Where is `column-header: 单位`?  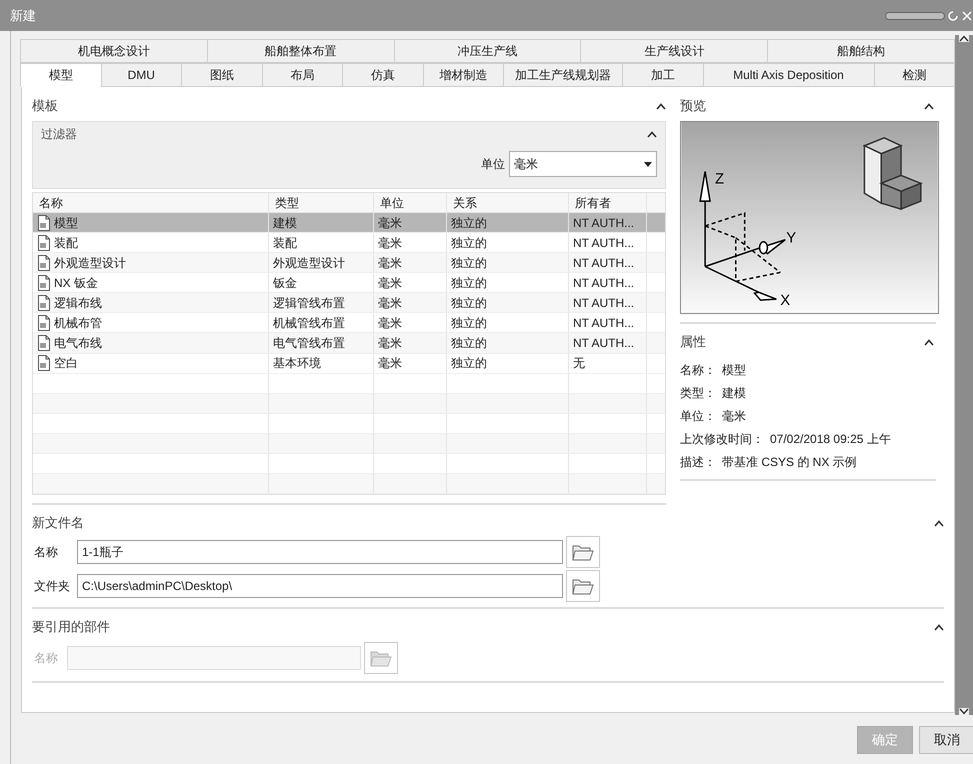
column-header: 单位 is located at coordinates (410, 202).